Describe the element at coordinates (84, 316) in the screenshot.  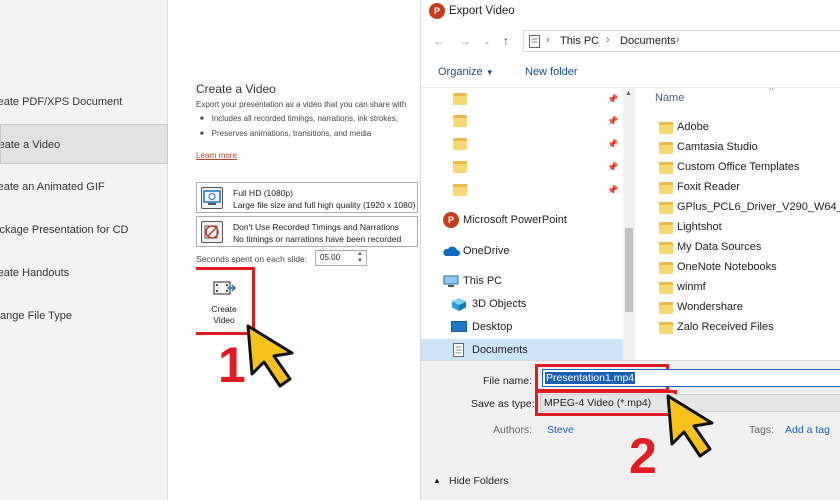
I see `nav-change-file-type: Change File Type` at that location.